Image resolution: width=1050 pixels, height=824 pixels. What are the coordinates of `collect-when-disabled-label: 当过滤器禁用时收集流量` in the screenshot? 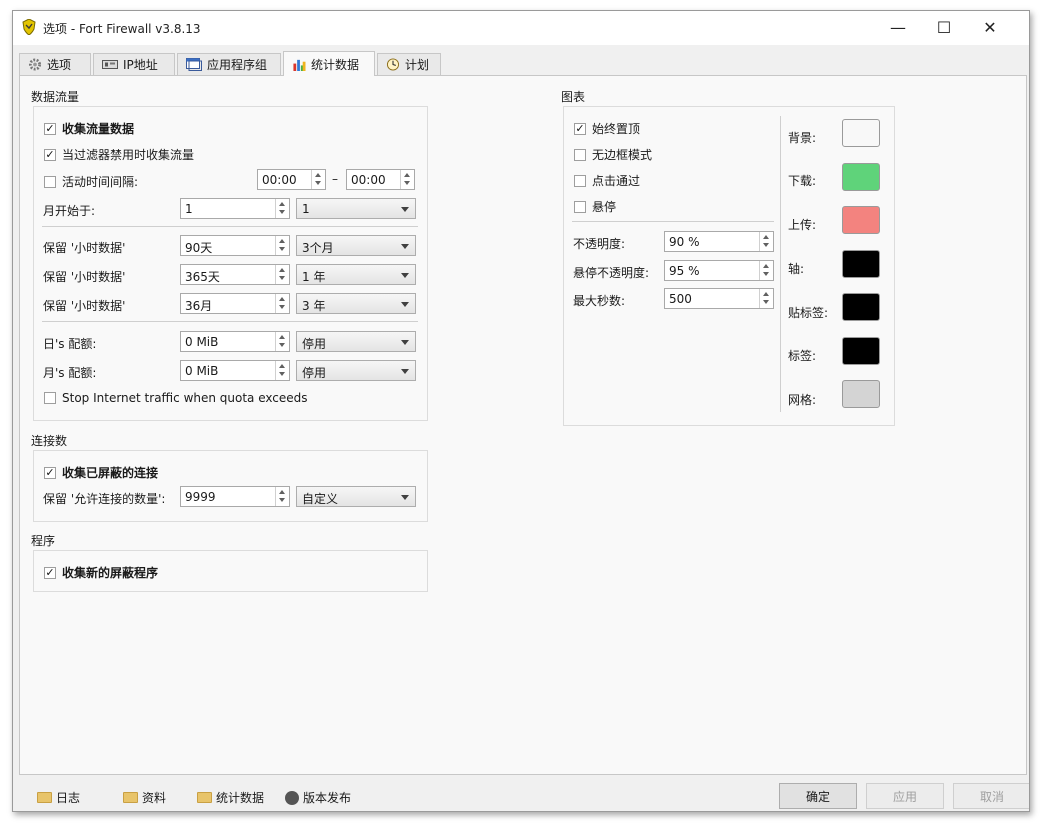 It's located at (128, 155).